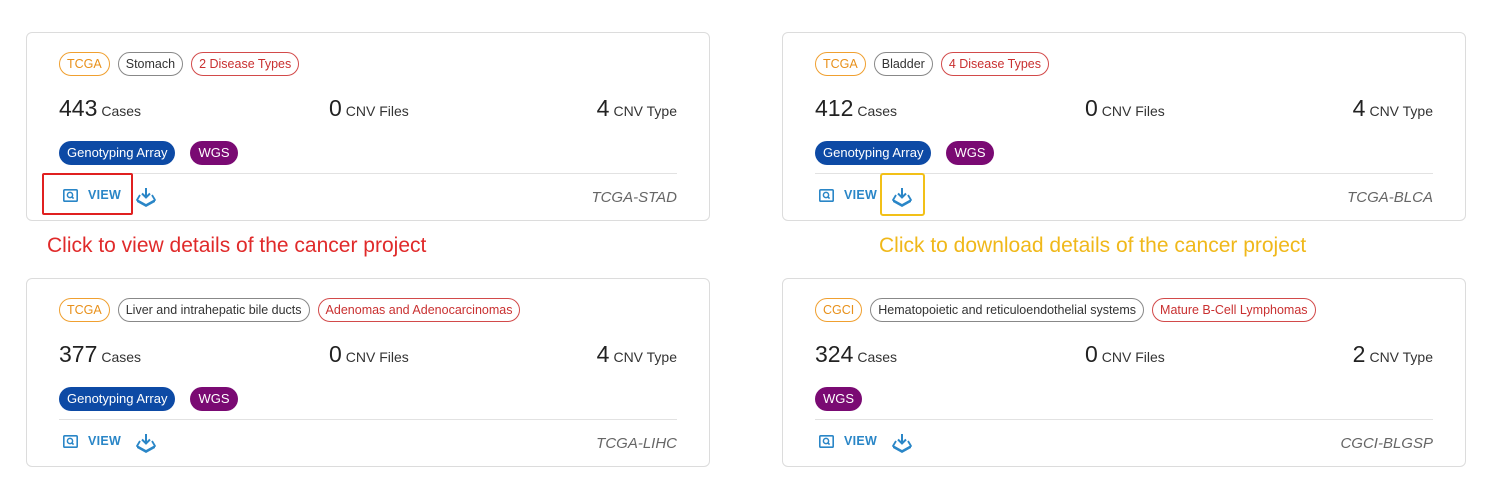 This screenshot has width=1495, height=487. I want to click on card-tags: TCGA Bladder 4 Disease Types, so click(932, 64).